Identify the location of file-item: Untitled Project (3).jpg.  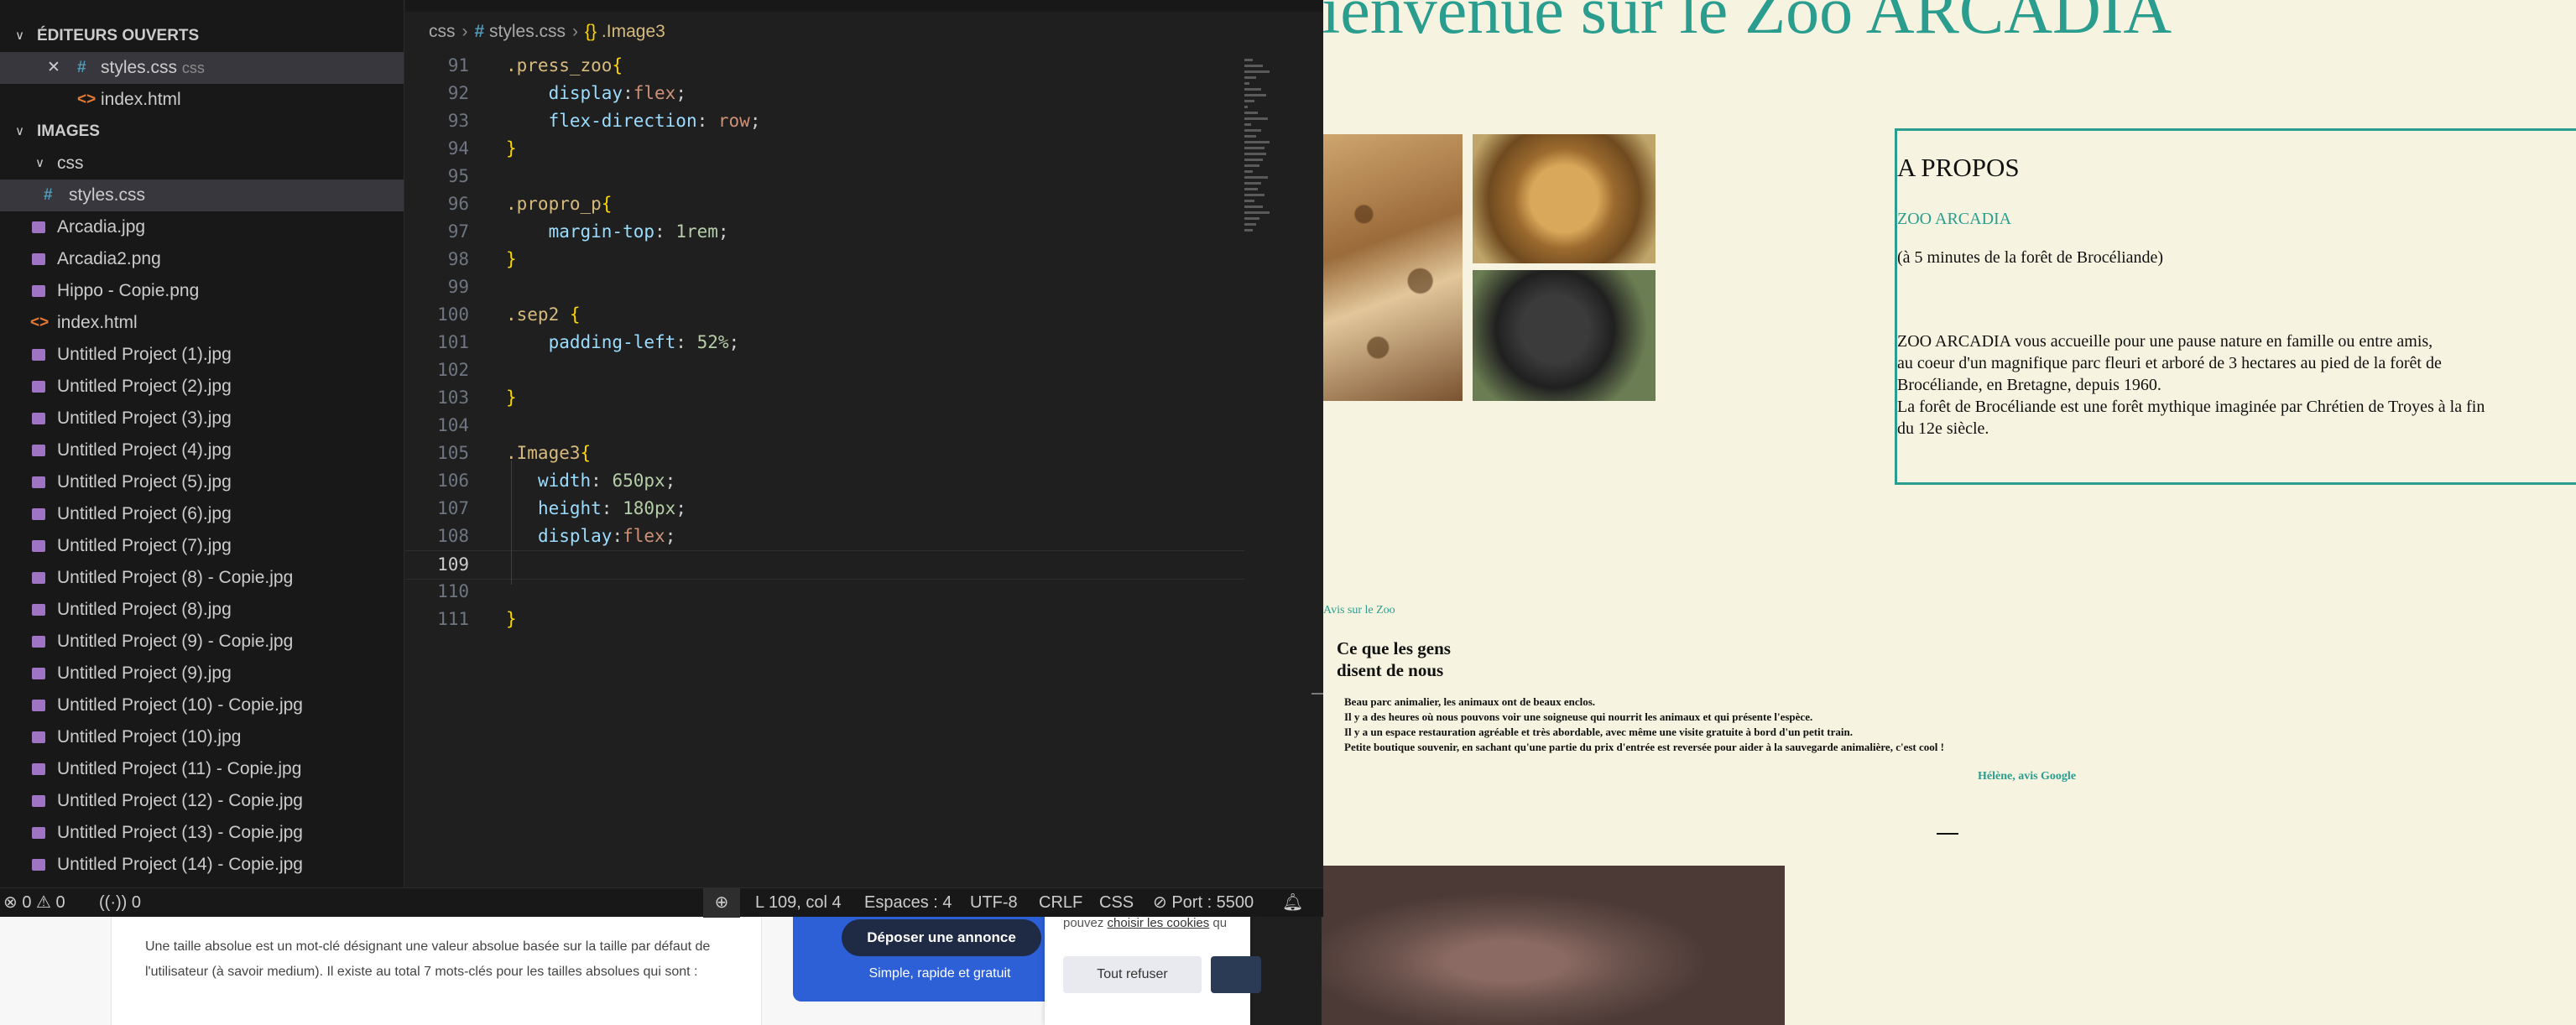
(202, 418).